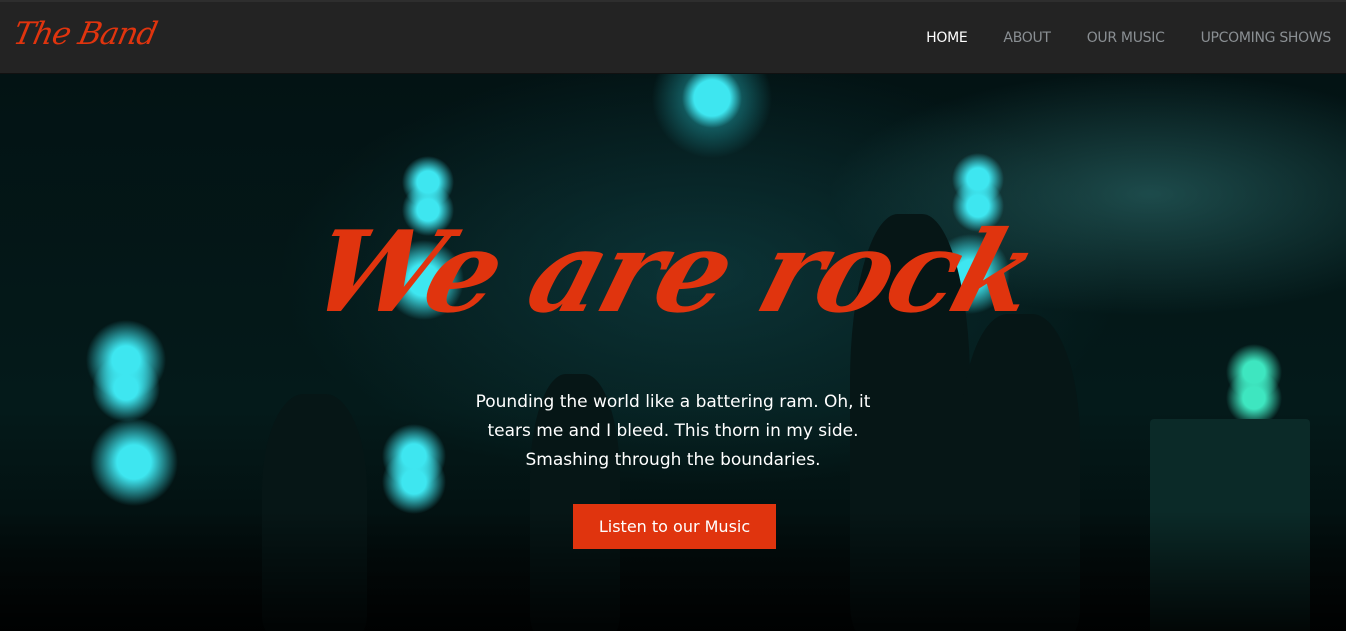 The width and height of the screenshot is (1346, 631). Describe the element at coordinates (674, 526) in the screenshot. I see `listen-music-button: Listen to our Music` at that location.